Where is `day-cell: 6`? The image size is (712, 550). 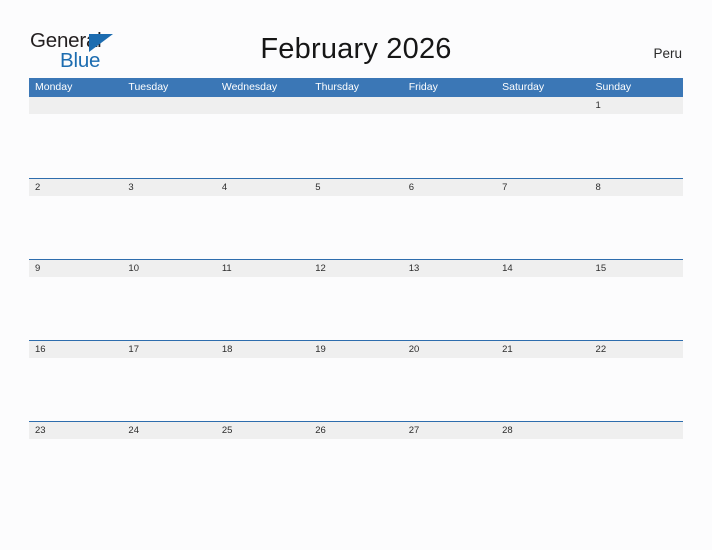
day-cell: 6 is located at coordinates (449, 219).